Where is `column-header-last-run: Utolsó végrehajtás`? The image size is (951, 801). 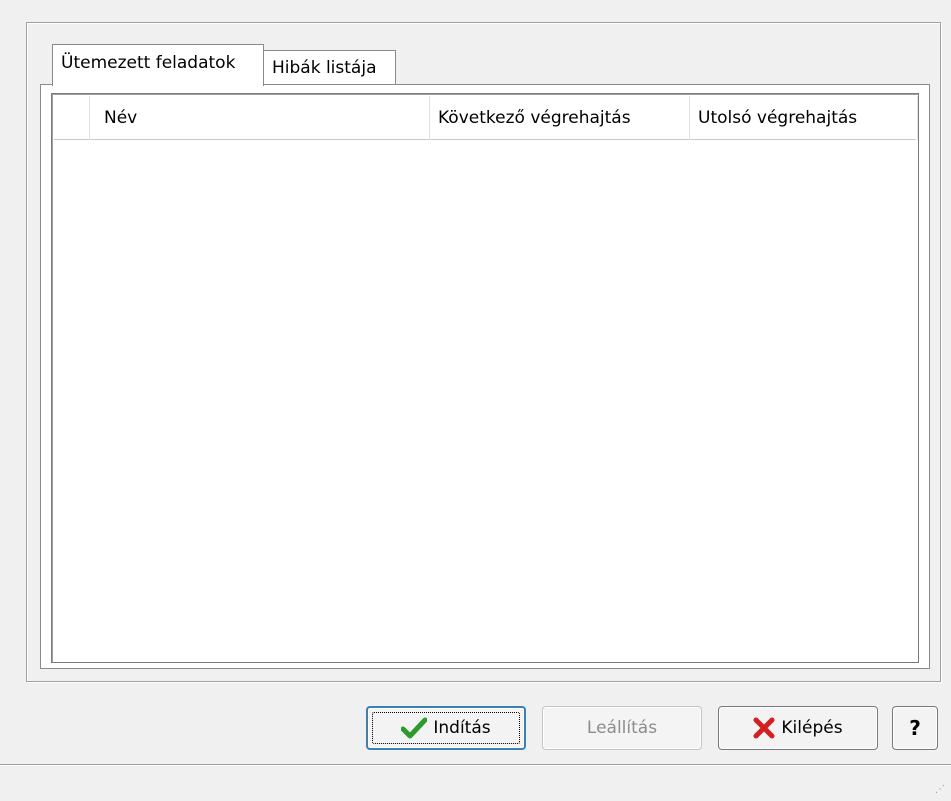
column-header-last-run: Utolsó végrehajtás is located at coordinates (804, 118).